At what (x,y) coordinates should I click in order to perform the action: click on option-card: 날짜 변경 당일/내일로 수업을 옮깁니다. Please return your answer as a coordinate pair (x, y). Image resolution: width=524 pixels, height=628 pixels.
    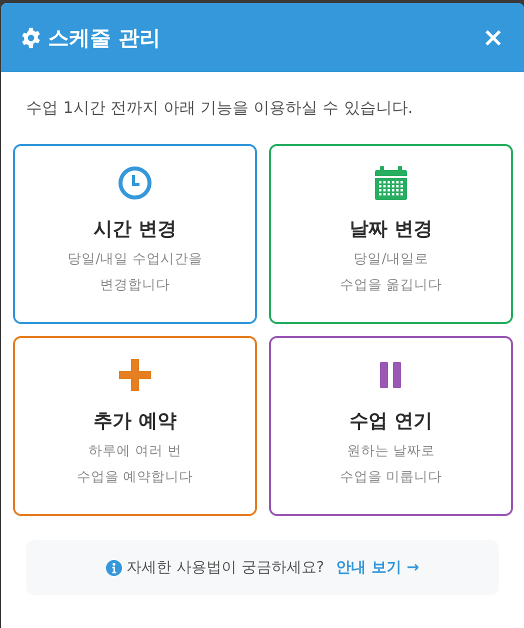
    Looking at the image, I should click on (391, 234).